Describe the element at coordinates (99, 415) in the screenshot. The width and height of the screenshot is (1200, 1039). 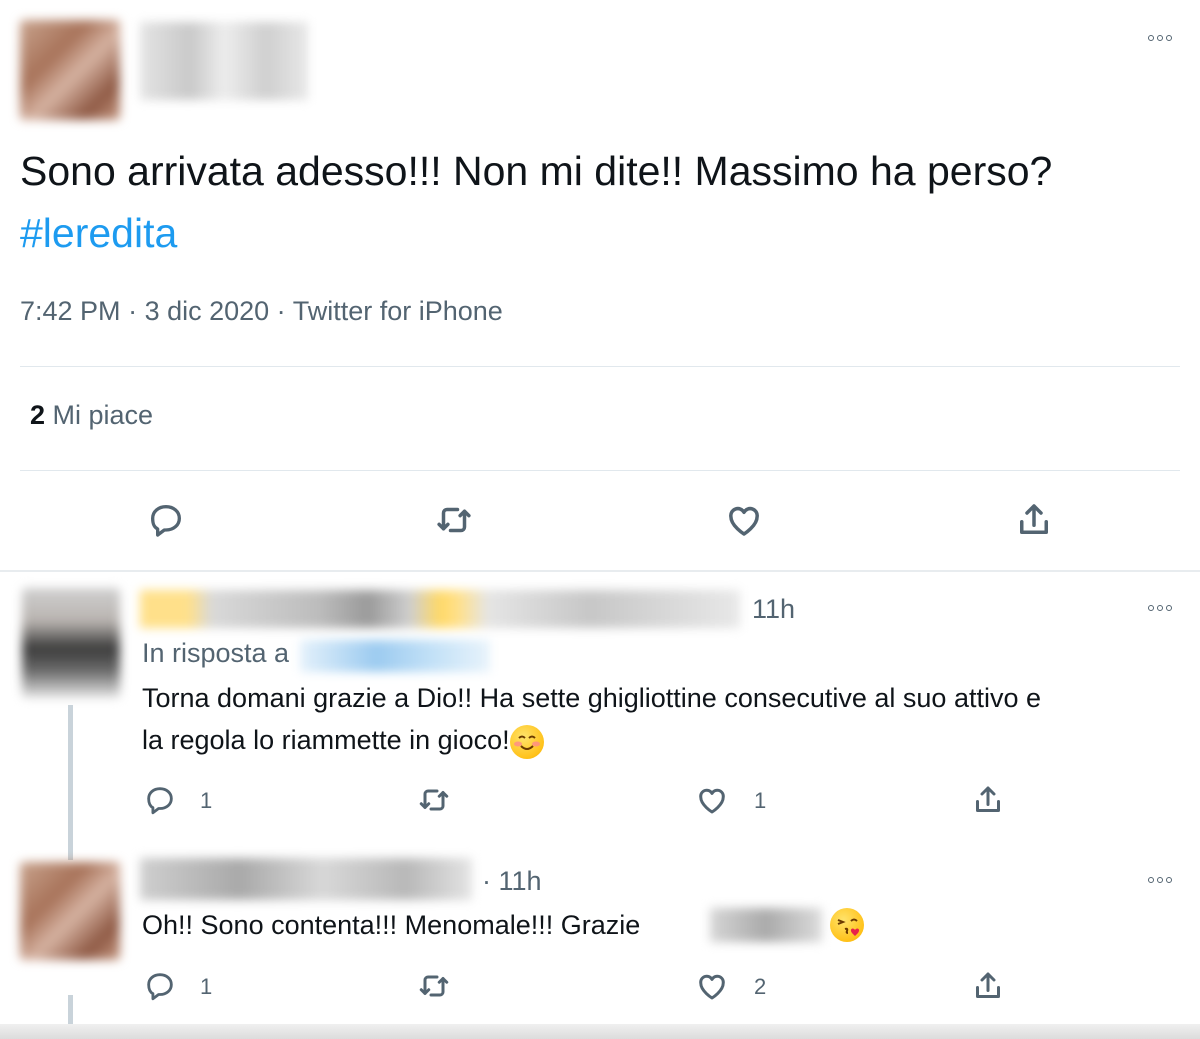
I see `likes-label: Mi piace` at that location.